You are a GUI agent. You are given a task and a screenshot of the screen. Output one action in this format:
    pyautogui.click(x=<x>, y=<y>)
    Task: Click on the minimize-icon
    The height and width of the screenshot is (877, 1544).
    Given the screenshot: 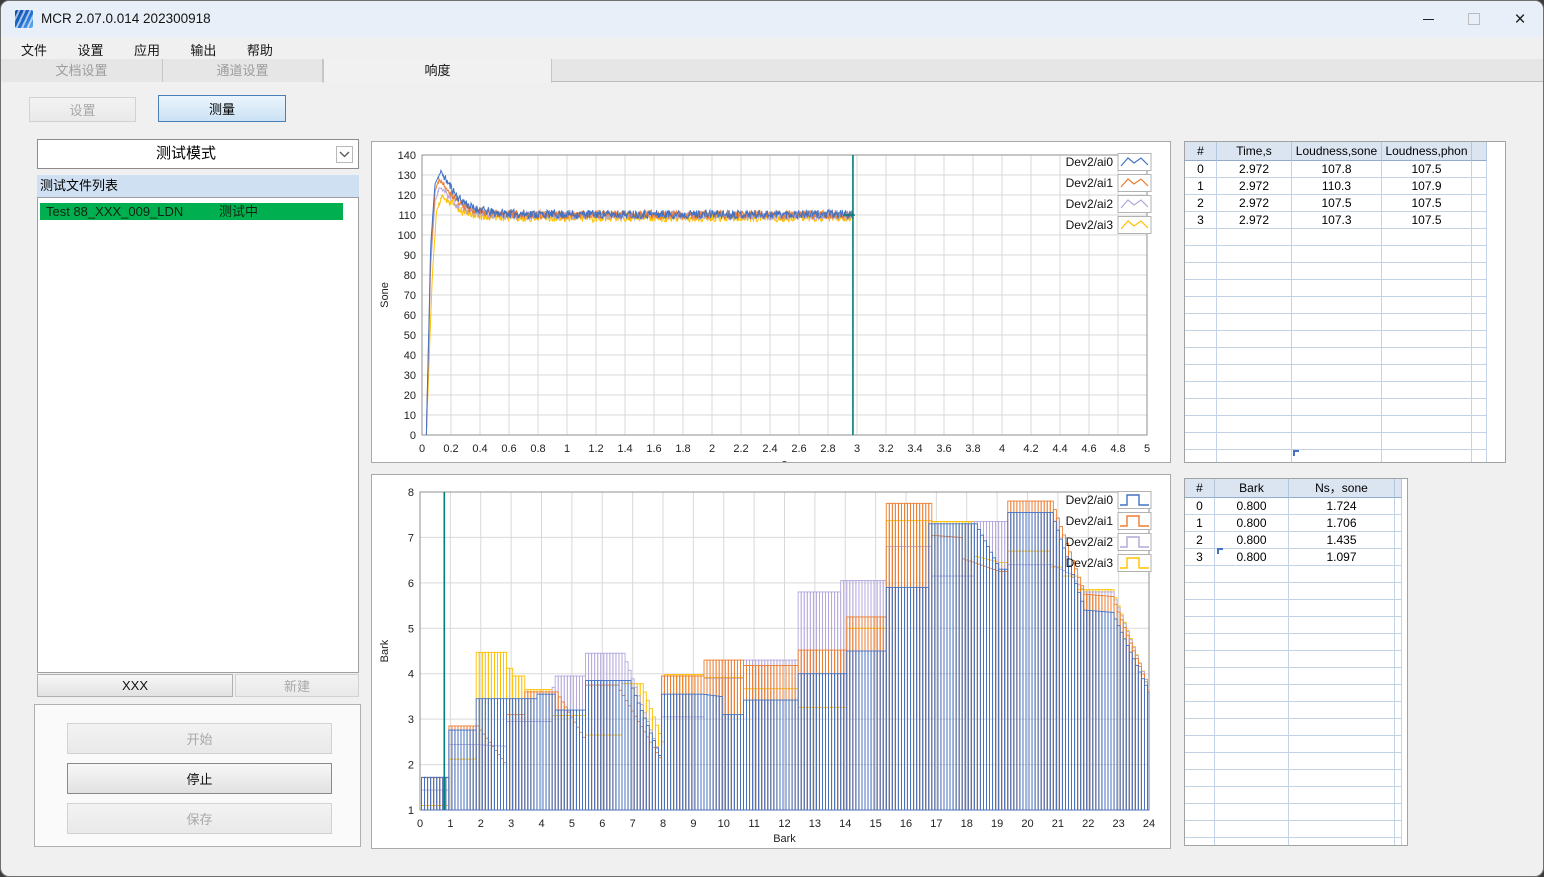 What is the action you would take?
    pyautogui.click(x=1428, y=19)
    